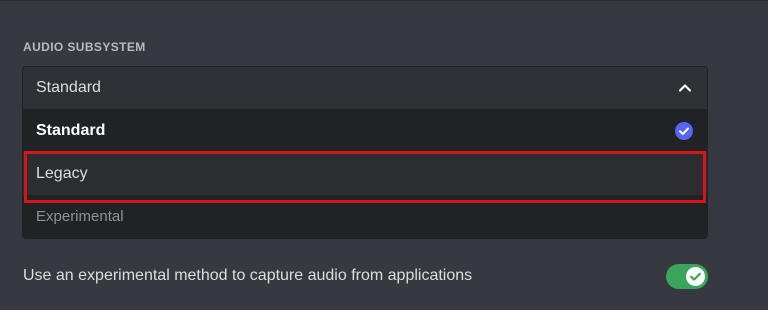 This screenshot has height=310, width=768. What do you see at coordinates (62, 173) in the screenshot?
I see `option-label: Legacy` at bounding box center [62, 173].